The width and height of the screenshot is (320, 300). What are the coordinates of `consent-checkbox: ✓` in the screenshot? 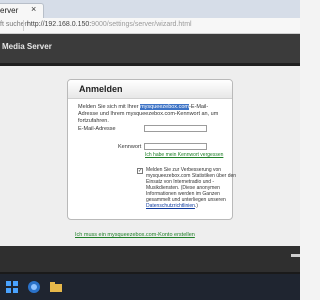 It's located at (140, 171).